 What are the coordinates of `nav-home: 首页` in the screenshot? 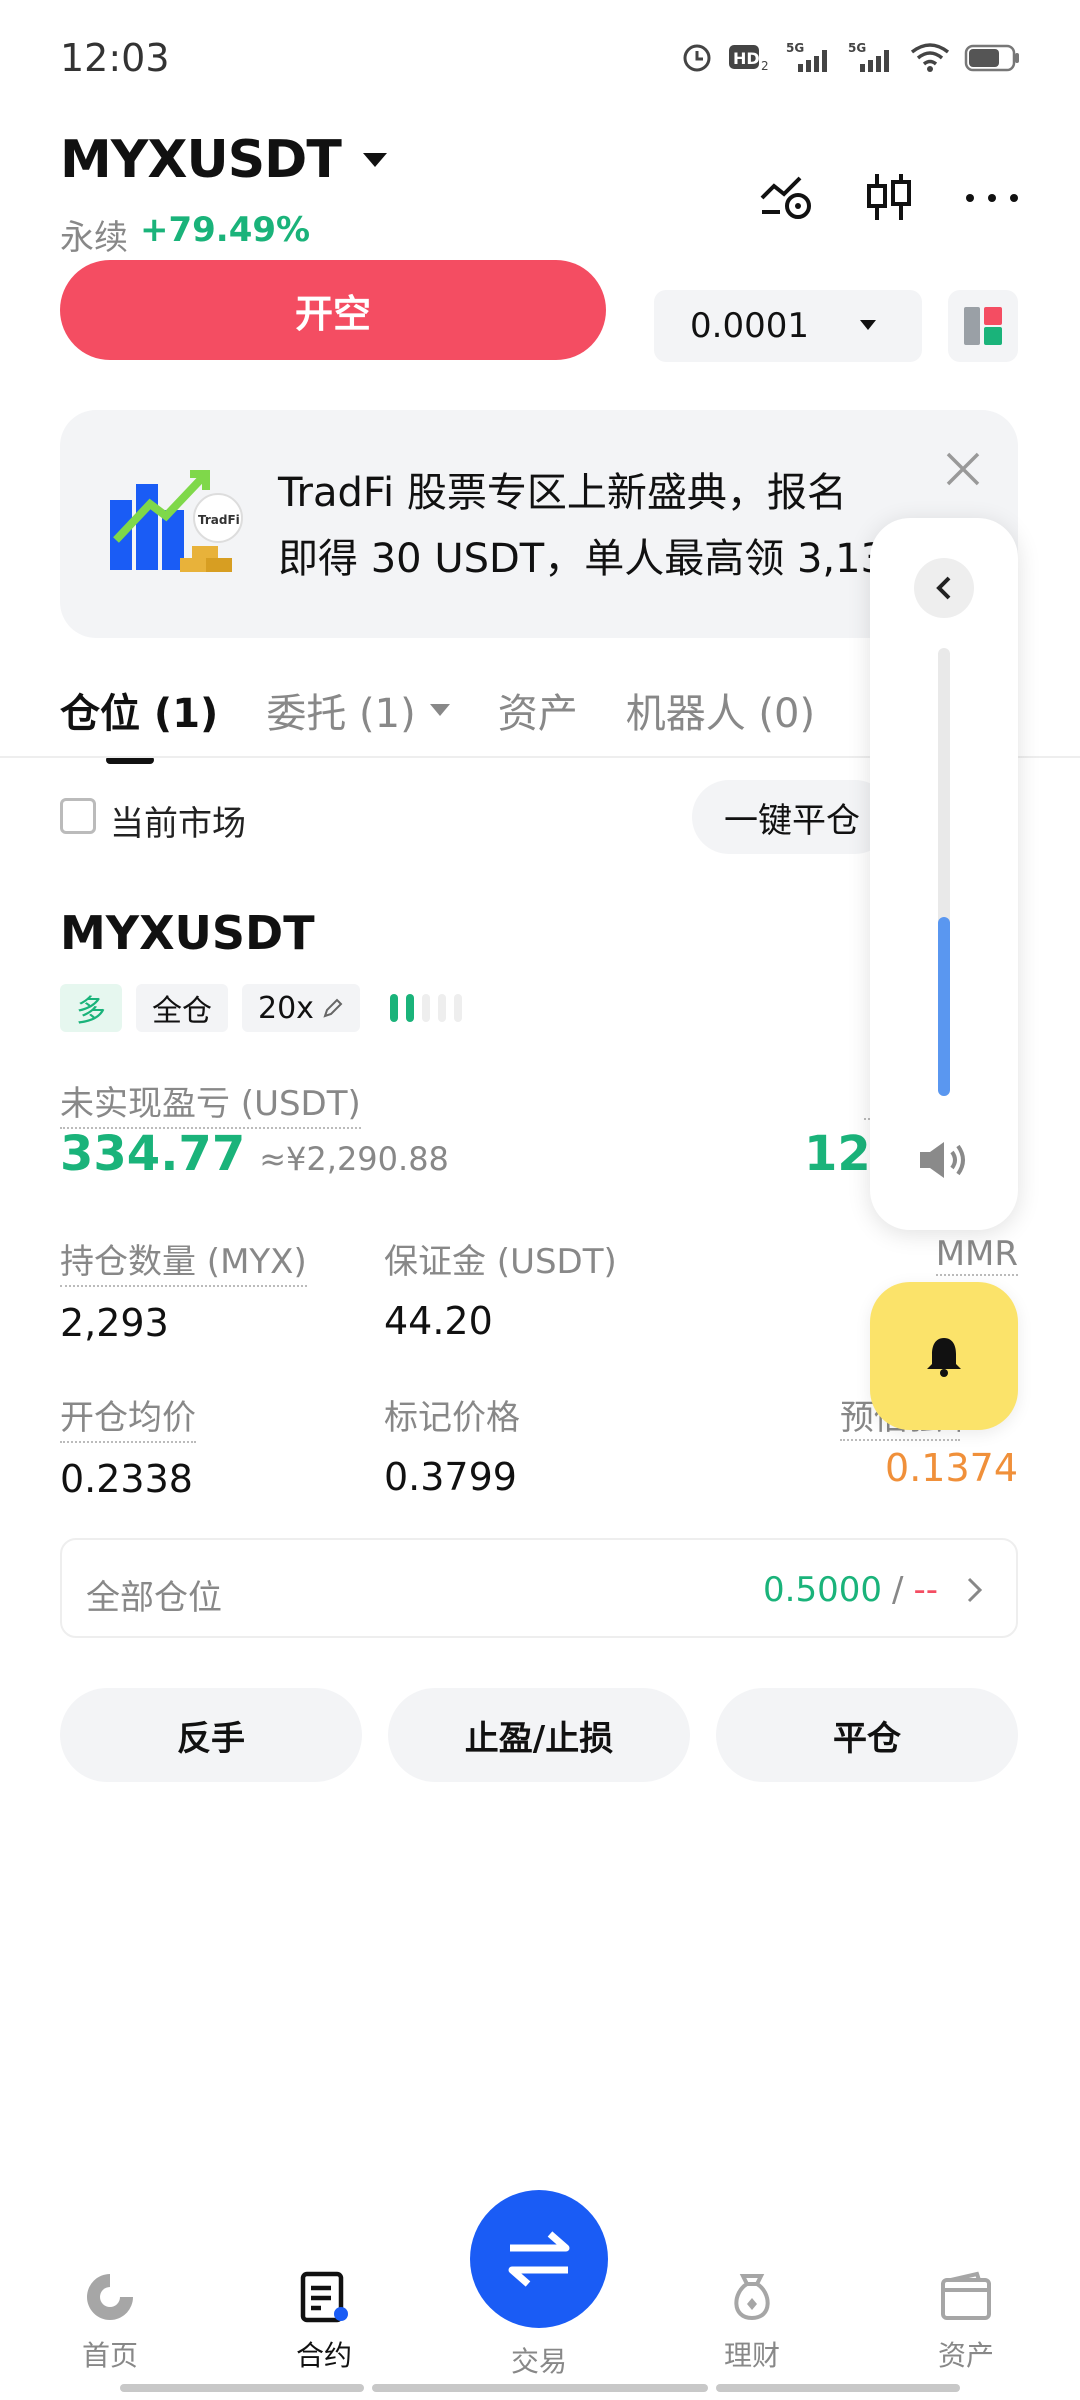 It's located at (110, 2322).